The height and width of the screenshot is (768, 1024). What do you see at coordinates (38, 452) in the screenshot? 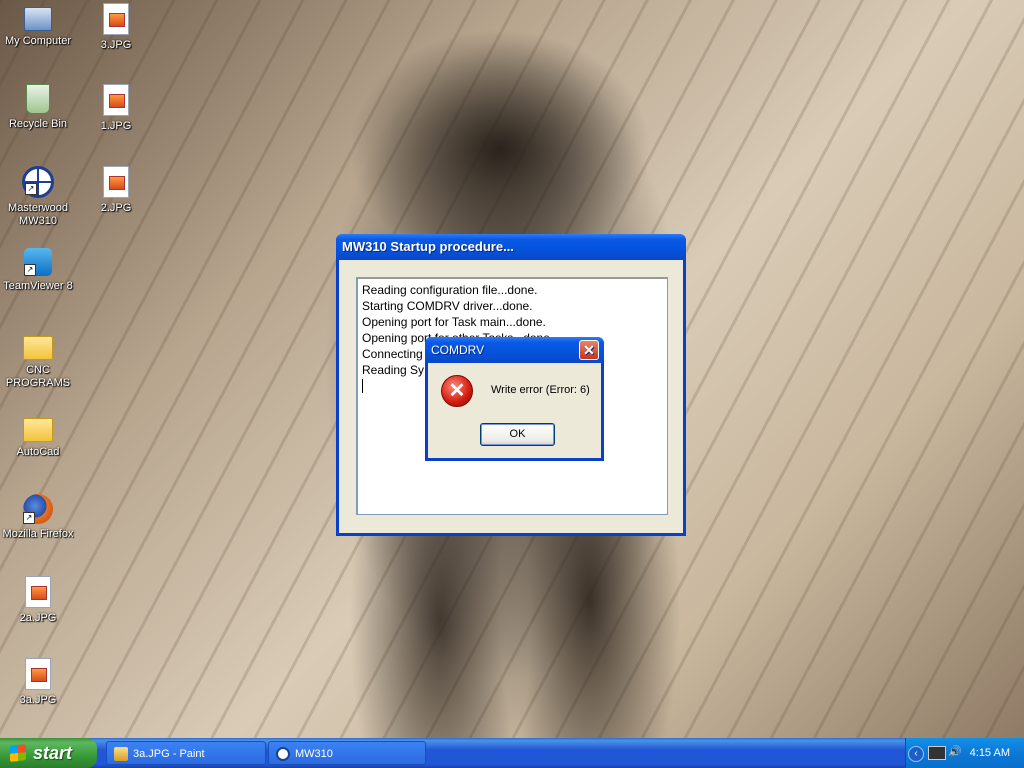
I see `desktop-icon-label: AutoCad` at bounding box center [38, 452].